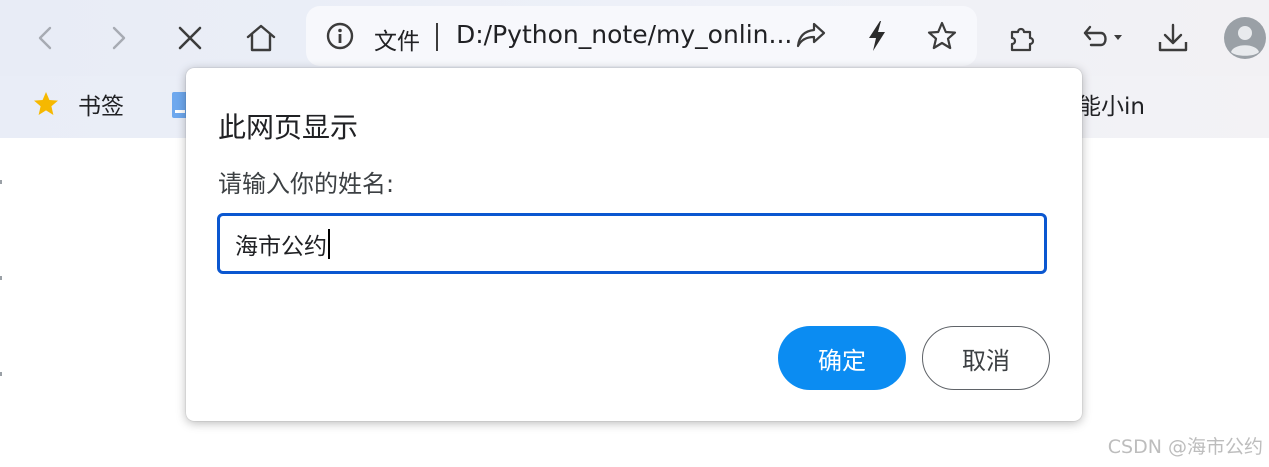  I want to click on watermark: CSDN @海市公约, so click(1185, 447).